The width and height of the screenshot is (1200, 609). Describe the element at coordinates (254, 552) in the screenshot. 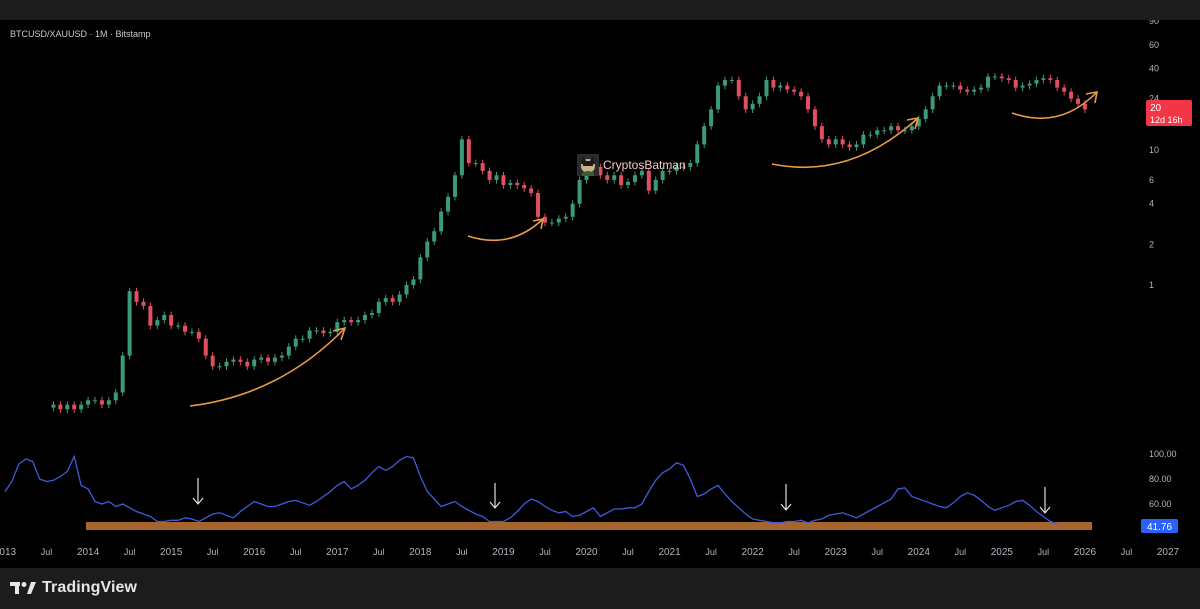

I see `time-tick-label: 2016` at that location.